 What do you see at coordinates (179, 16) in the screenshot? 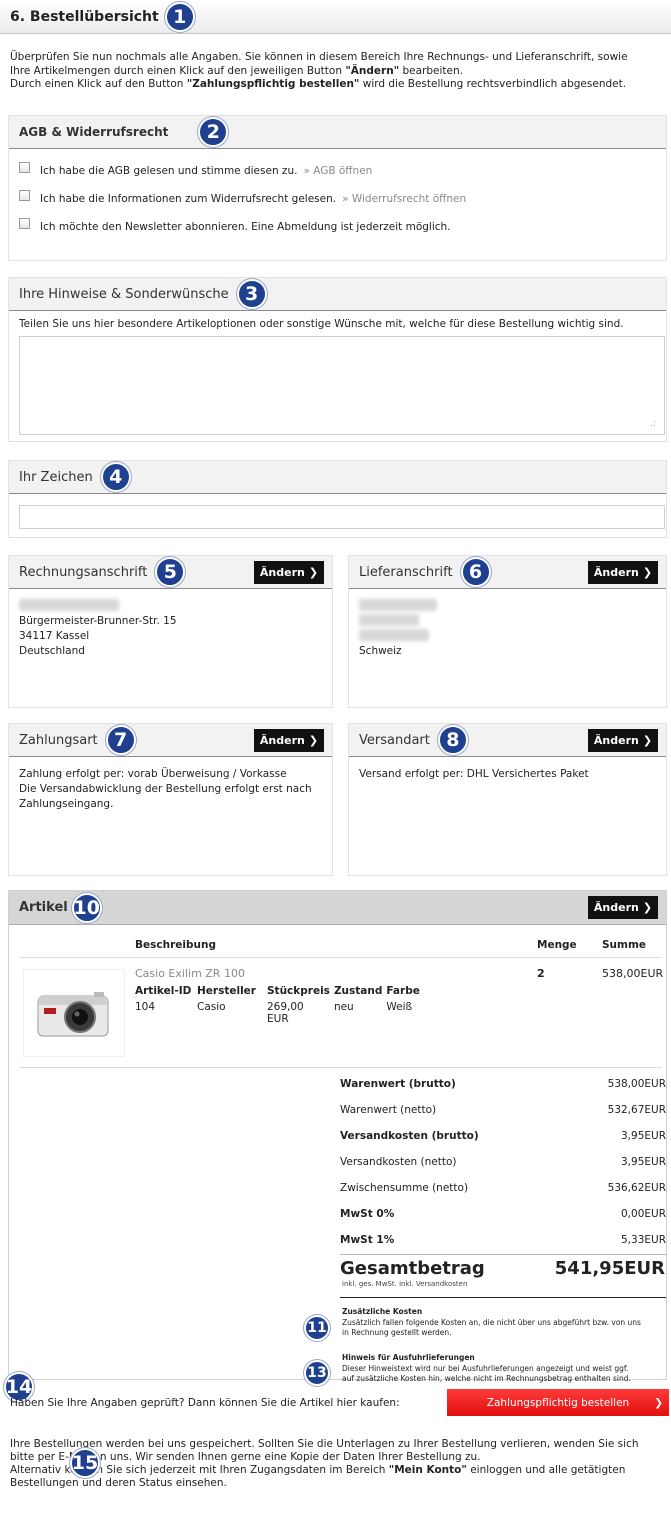
I see `step-badge-1: 1` at bounding box center [179, 16].